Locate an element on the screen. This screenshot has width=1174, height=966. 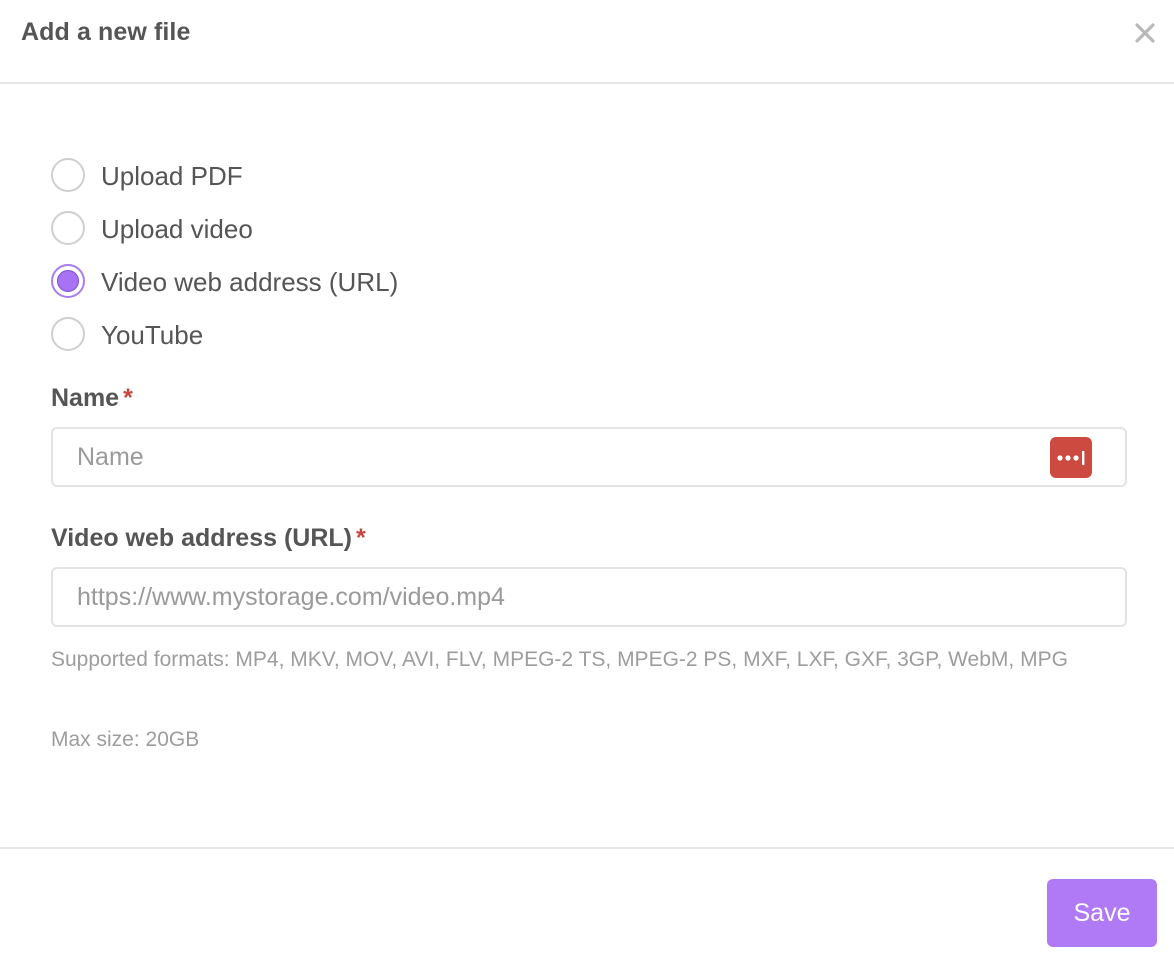
radio-button-upload-pdf is located at coordinates (68, 174).